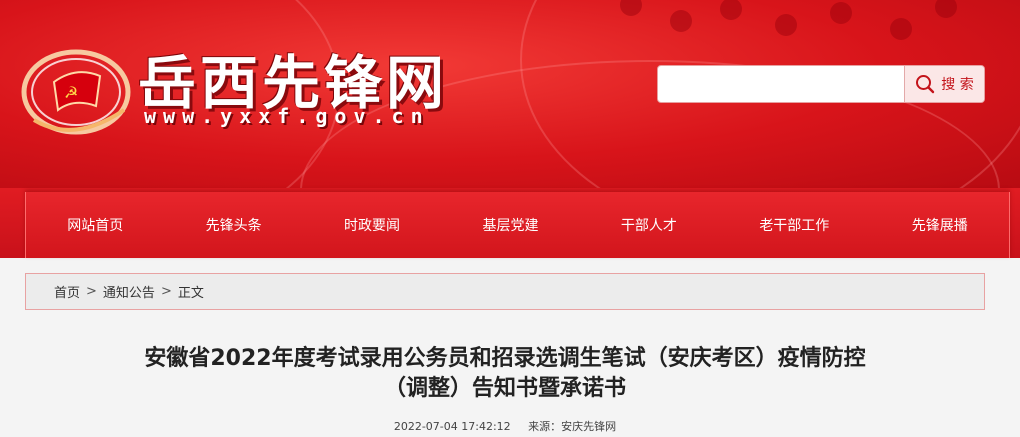  I want to click on article-source: 来源：安庆先锋网, so click(572, 426).